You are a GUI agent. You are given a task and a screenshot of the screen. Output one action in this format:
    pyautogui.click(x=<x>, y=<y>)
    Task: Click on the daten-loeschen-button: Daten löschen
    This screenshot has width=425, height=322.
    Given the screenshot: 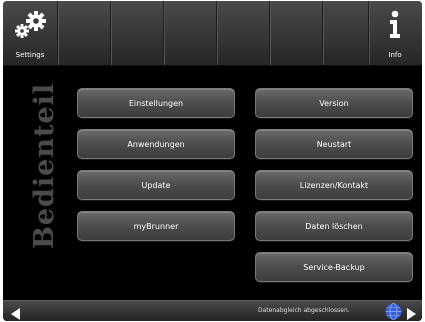 What is the action you would take?
    pyautogui.click(x=334, y=226)
    